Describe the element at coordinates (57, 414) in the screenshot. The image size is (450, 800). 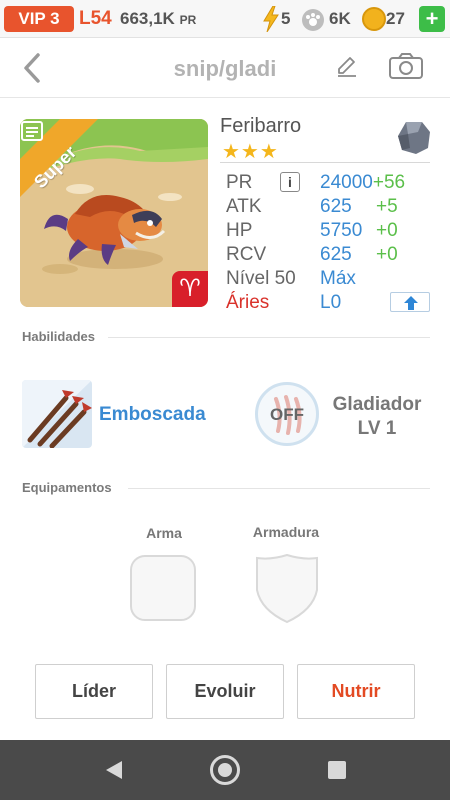
I see `ambush-skill-icon` at that location.